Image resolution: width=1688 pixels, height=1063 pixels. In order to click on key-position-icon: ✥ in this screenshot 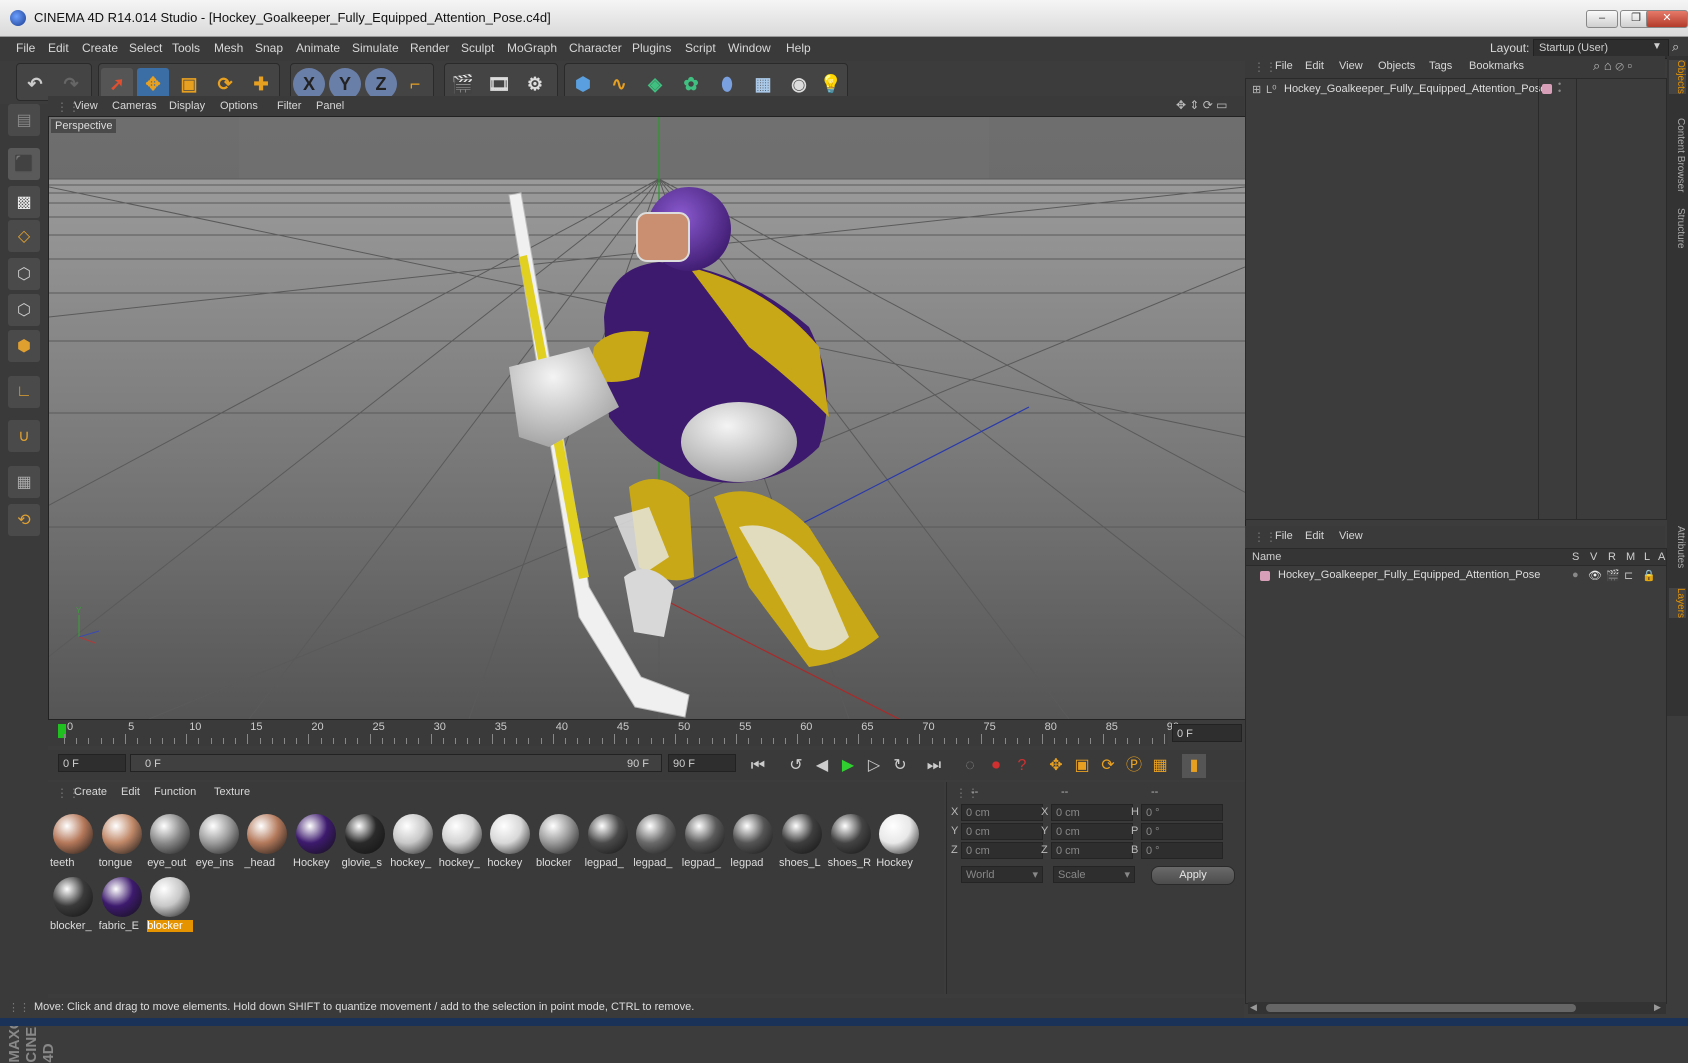, I will do `click(1056, 766)`.